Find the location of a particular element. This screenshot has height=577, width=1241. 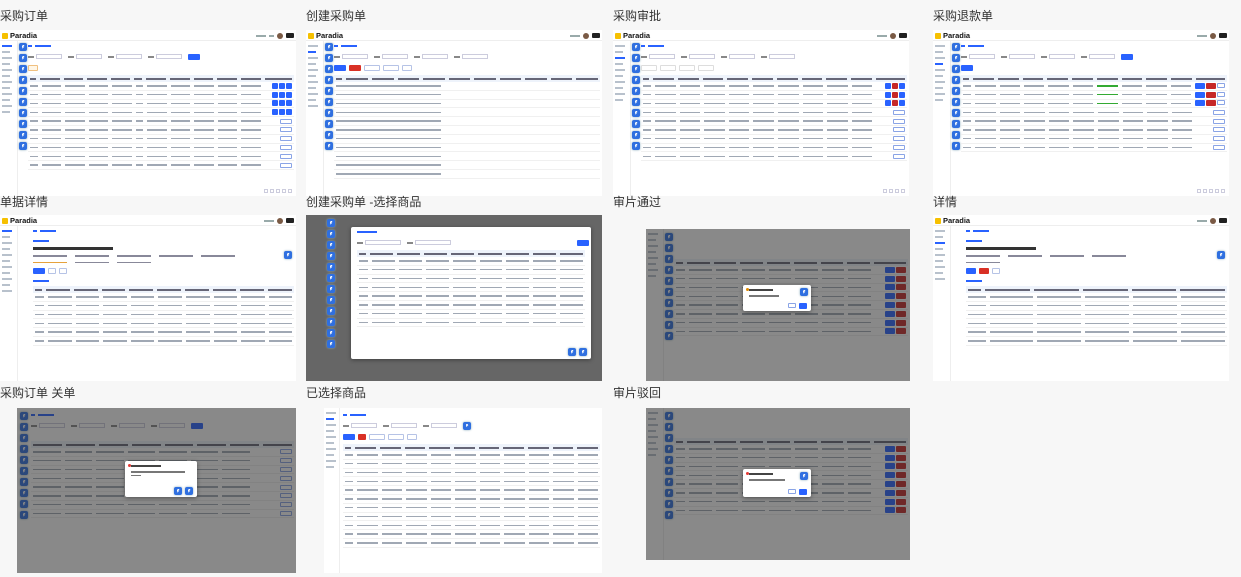

approve-button is located at coordinates (971, 270).